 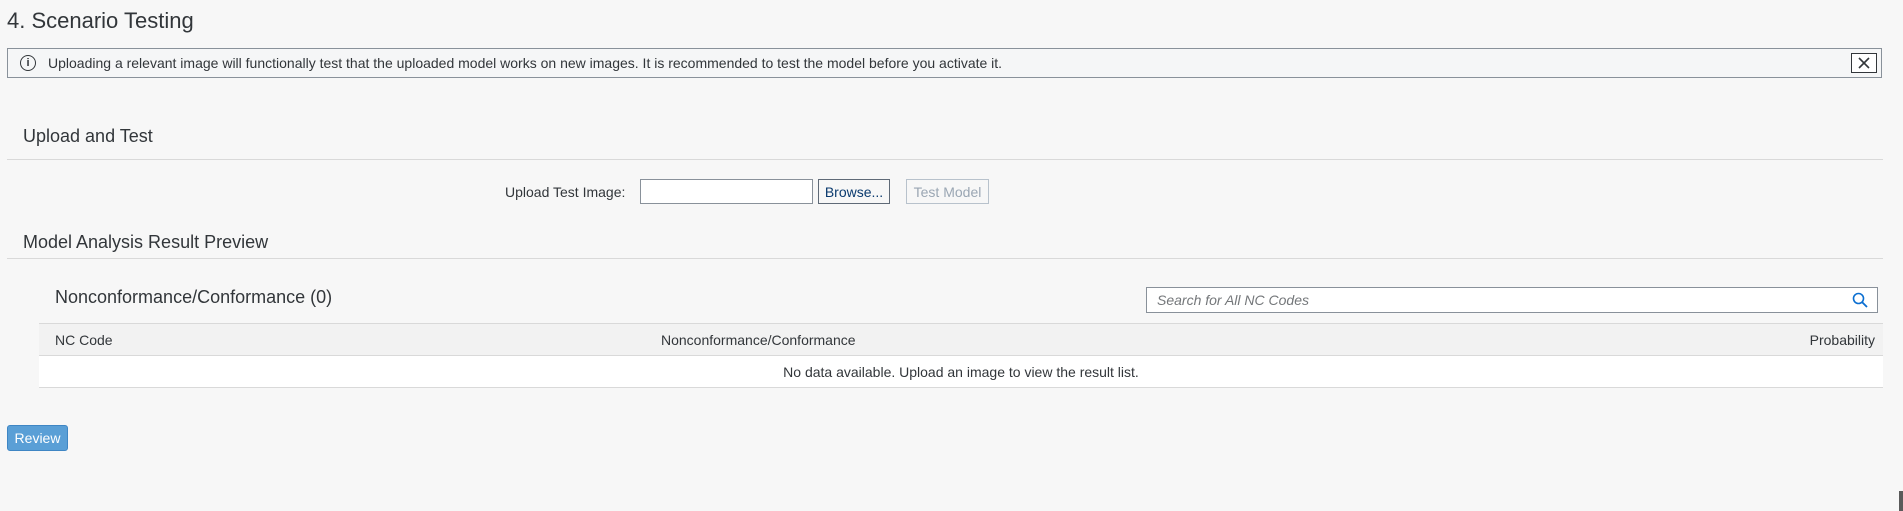 I want to click on column-header-nonconformance: Nonconformance/Conformance, so click(x=758, y=340).